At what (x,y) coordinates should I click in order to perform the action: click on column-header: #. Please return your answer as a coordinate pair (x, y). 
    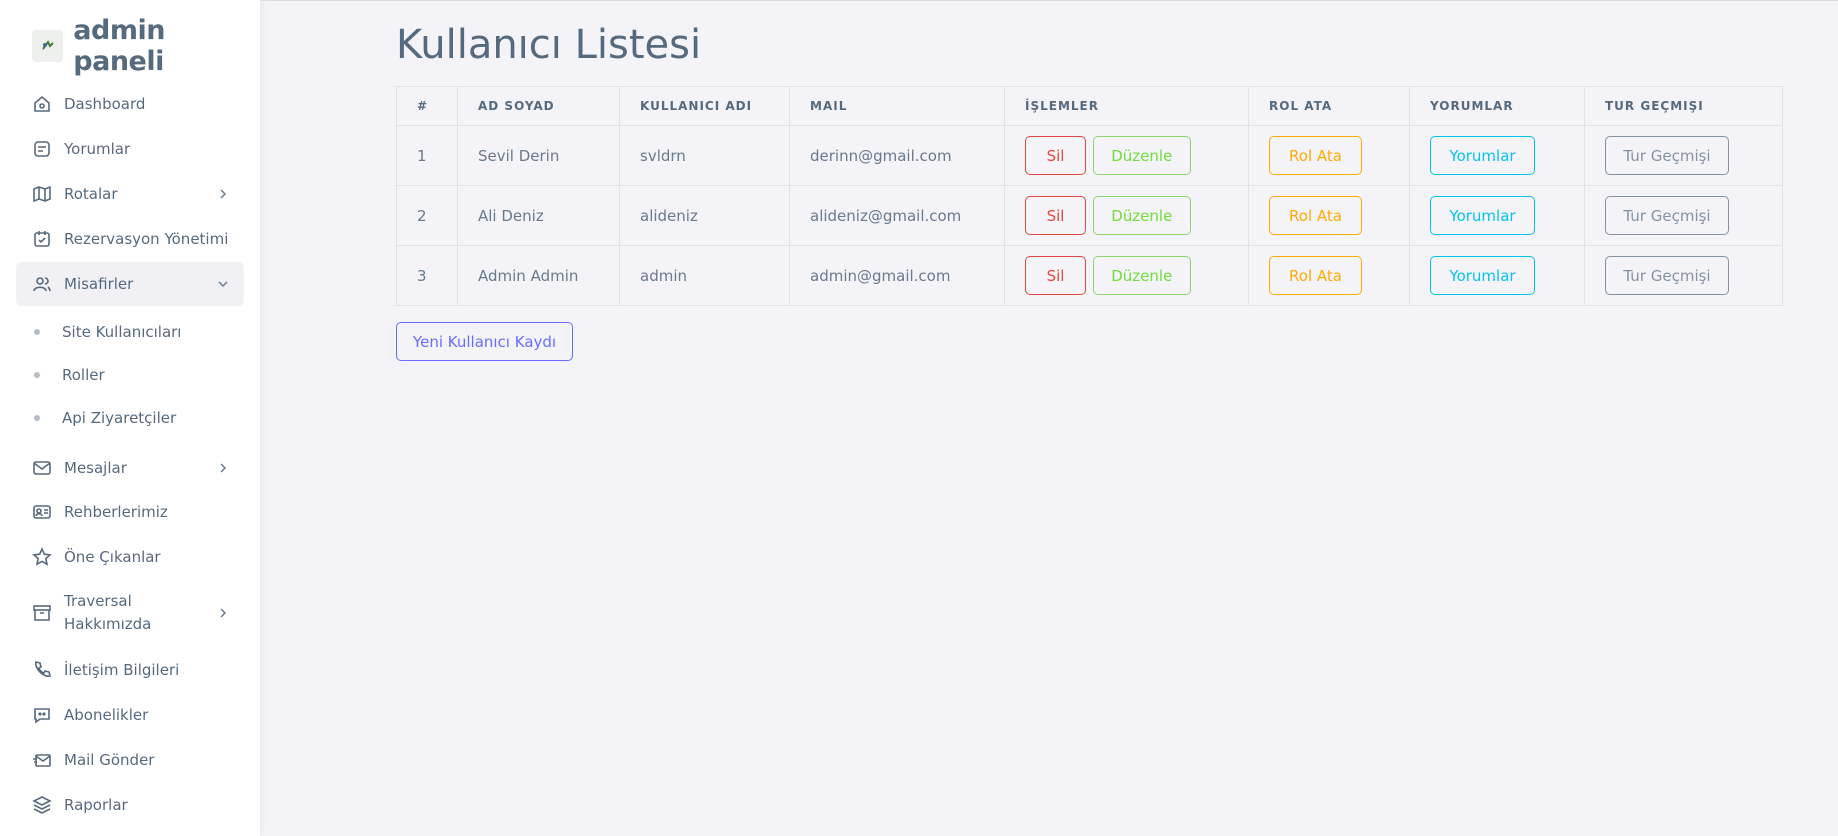
    Looking at the image, I should click on (427, 106).